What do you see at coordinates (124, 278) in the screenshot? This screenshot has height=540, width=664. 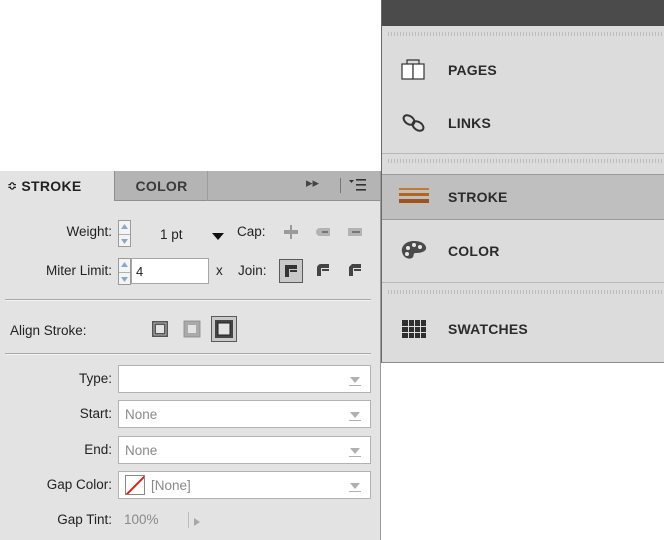 I see `miter-down-arrow-icon` at bounding box center [124, 278].